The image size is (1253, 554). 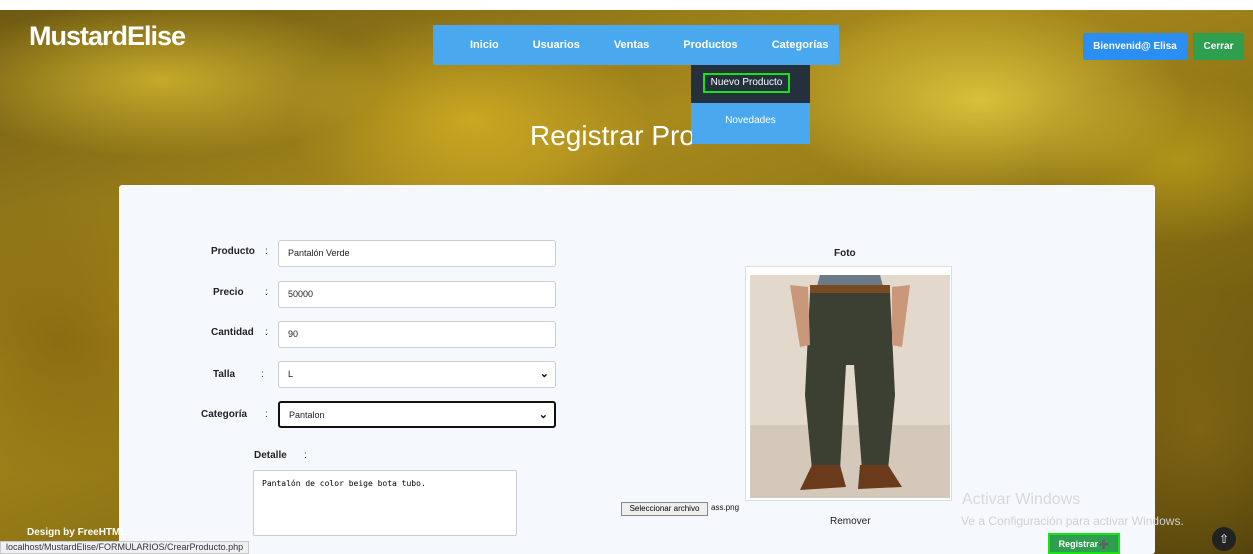 I want to click on brand-logo: MustardElise, so click(x=107, y=36).